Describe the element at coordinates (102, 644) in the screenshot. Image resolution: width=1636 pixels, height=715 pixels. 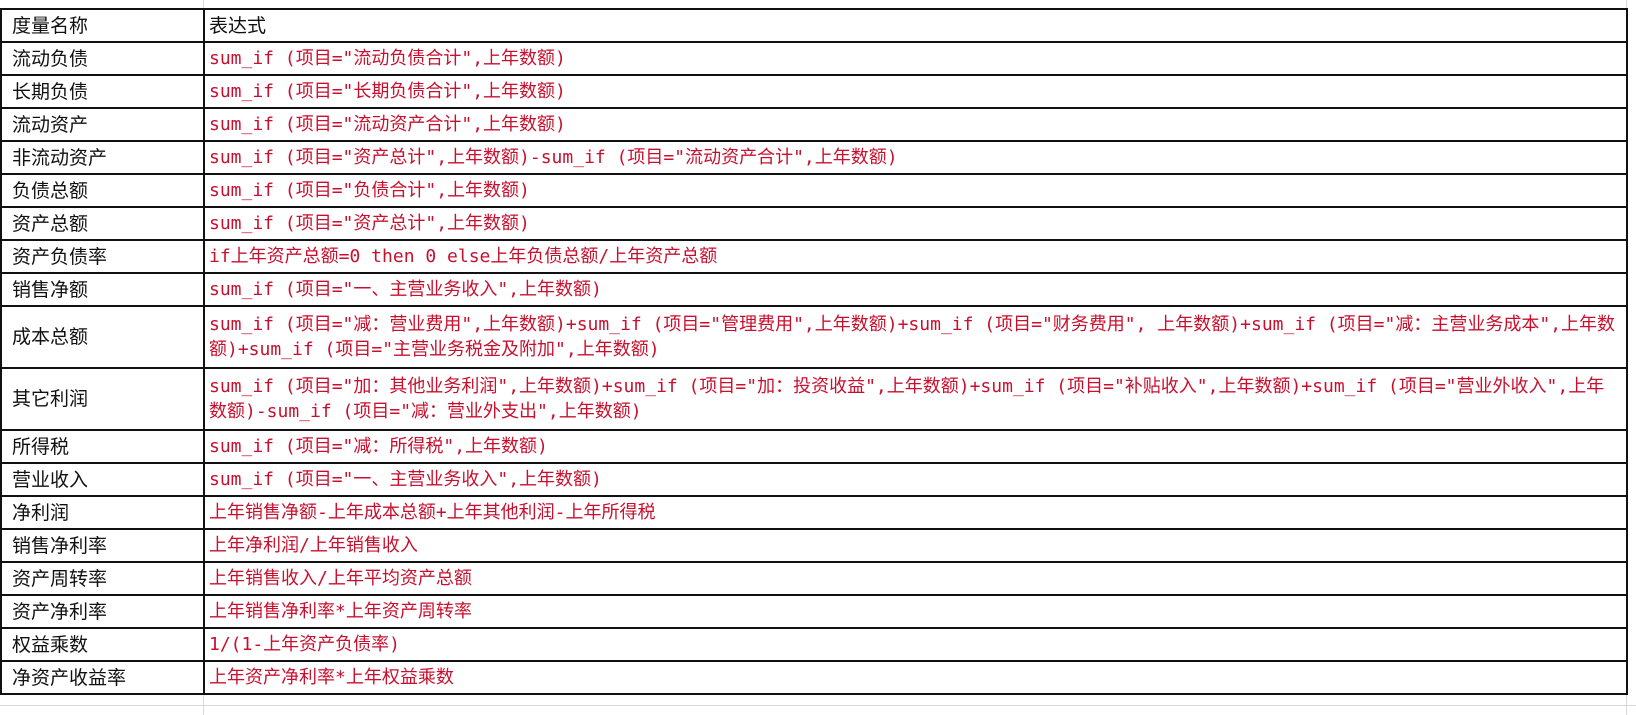
I see `measure-name-cell: 权益乘数` at that location.